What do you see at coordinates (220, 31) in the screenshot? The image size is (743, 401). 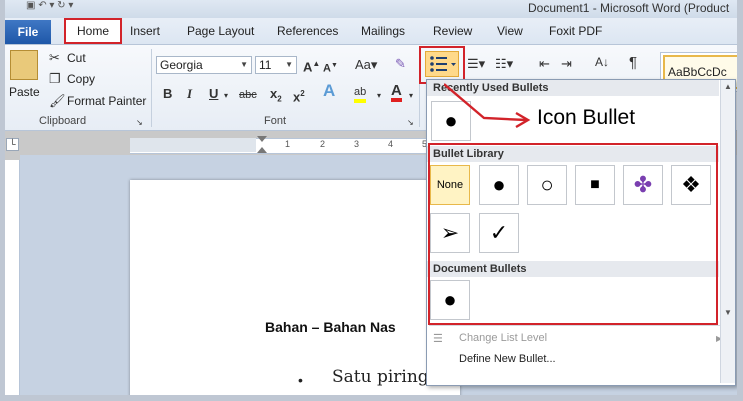 I see `tab-page-layout: Page Layout` at bounding box center [220, 31].